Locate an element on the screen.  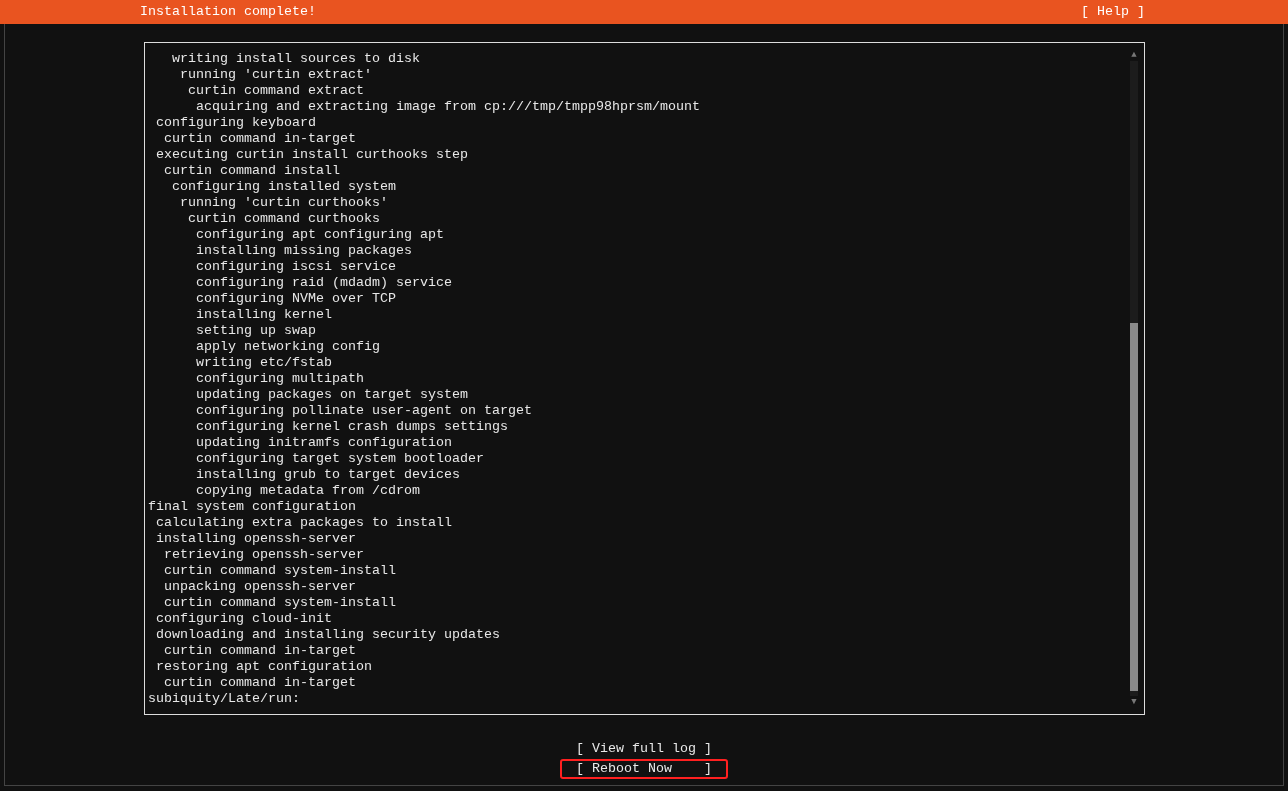
help-button: [ Help ] is located at coordinates (1113, 12).